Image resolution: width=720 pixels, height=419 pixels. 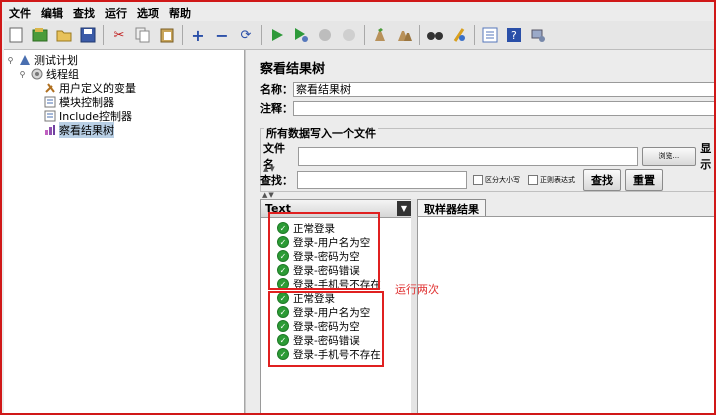 I want to click on listener-icon, so click(x=50, y=130).